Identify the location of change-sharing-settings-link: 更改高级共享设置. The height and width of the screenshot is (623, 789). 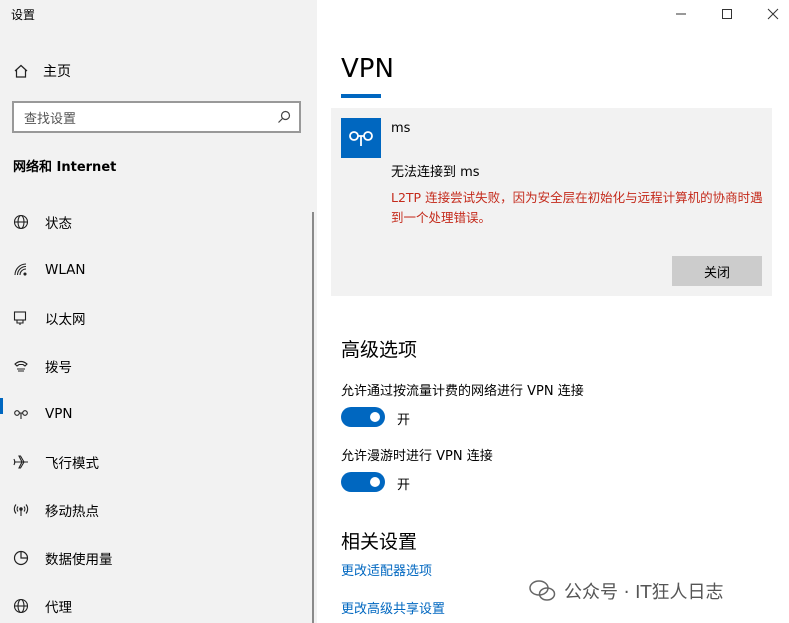
(393, 607).